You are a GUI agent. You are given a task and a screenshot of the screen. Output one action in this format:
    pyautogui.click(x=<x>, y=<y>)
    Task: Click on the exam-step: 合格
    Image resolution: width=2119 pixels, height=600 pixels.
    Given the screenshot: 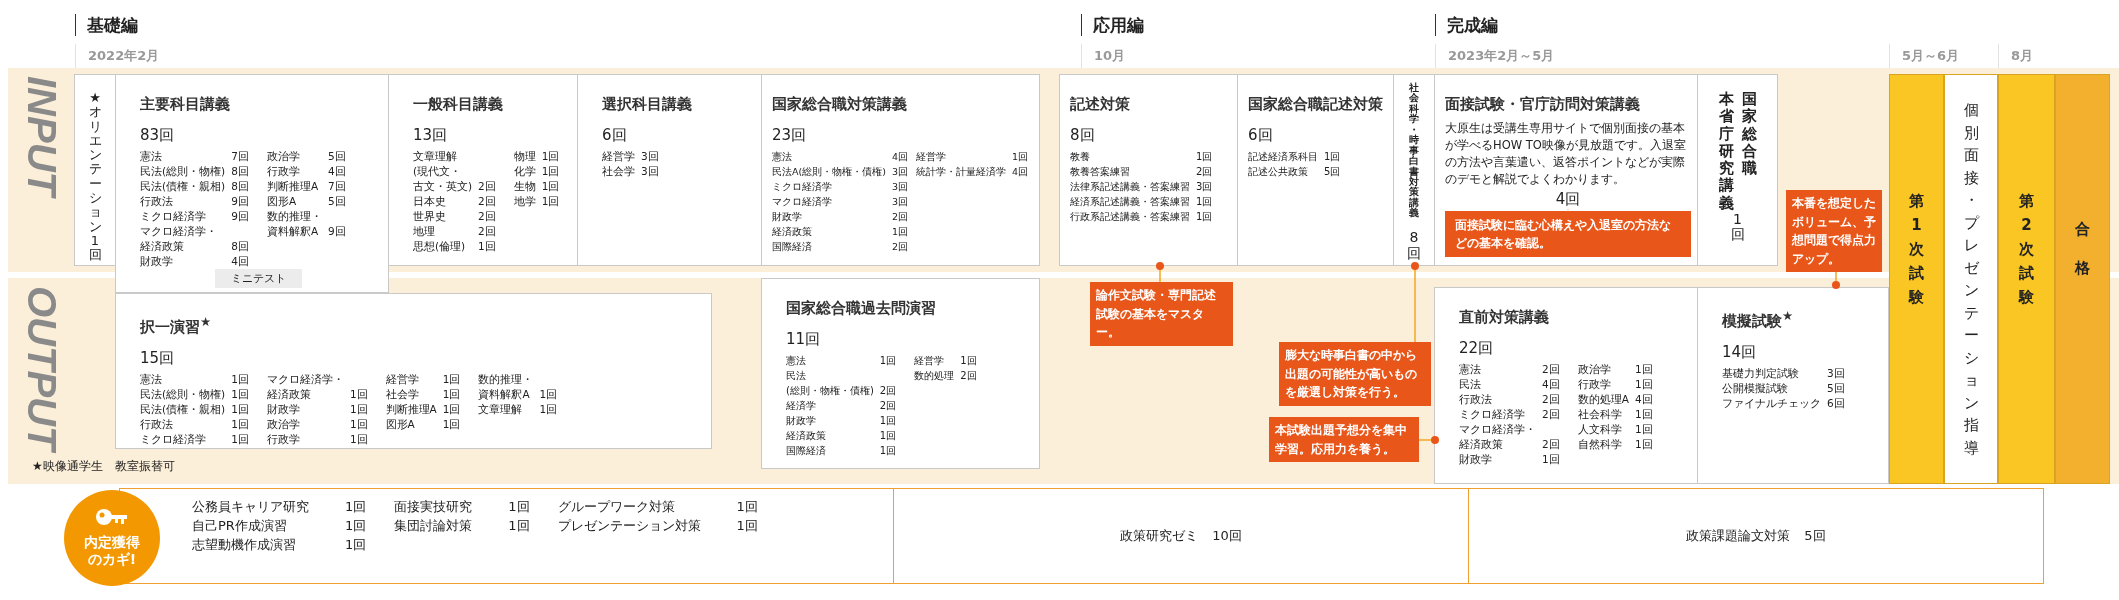 What is the action you would take?
    pyautogui.click(x=2082, y=279)
    